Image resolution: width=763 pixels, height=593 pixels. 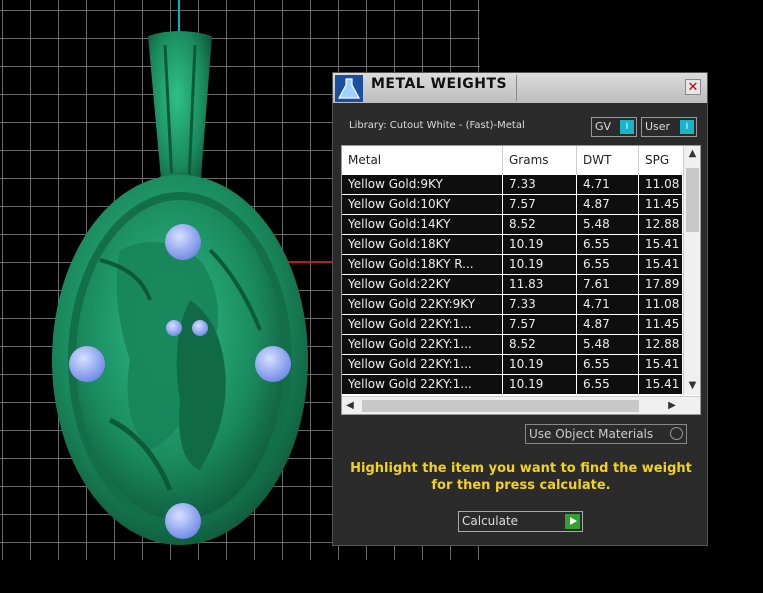 I want to click on table-row: Yellow Gold:9KY 7.33 4.71 11.08, so click(x=515, y=185).